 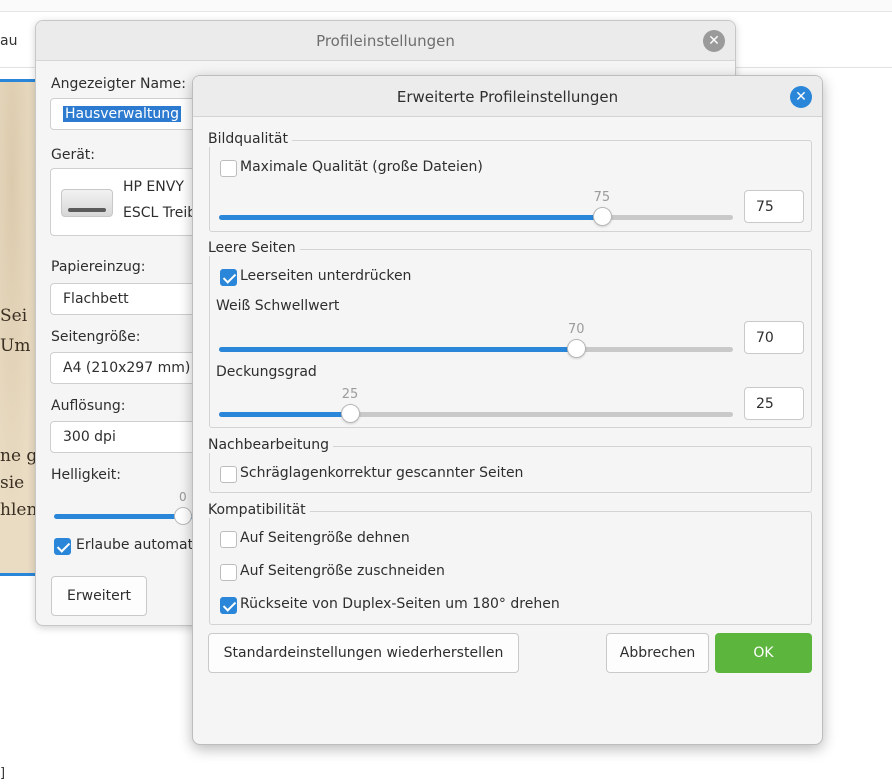 I want to click on allow-auto-checkbox, so click(x=62, y=546).